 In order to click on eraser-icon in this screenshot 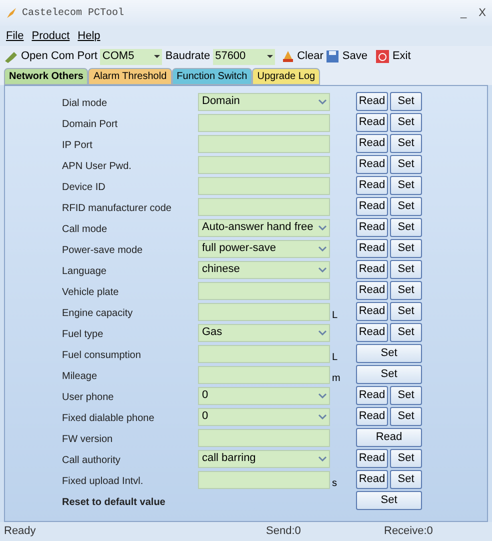, I will do `click(288, 56)`.